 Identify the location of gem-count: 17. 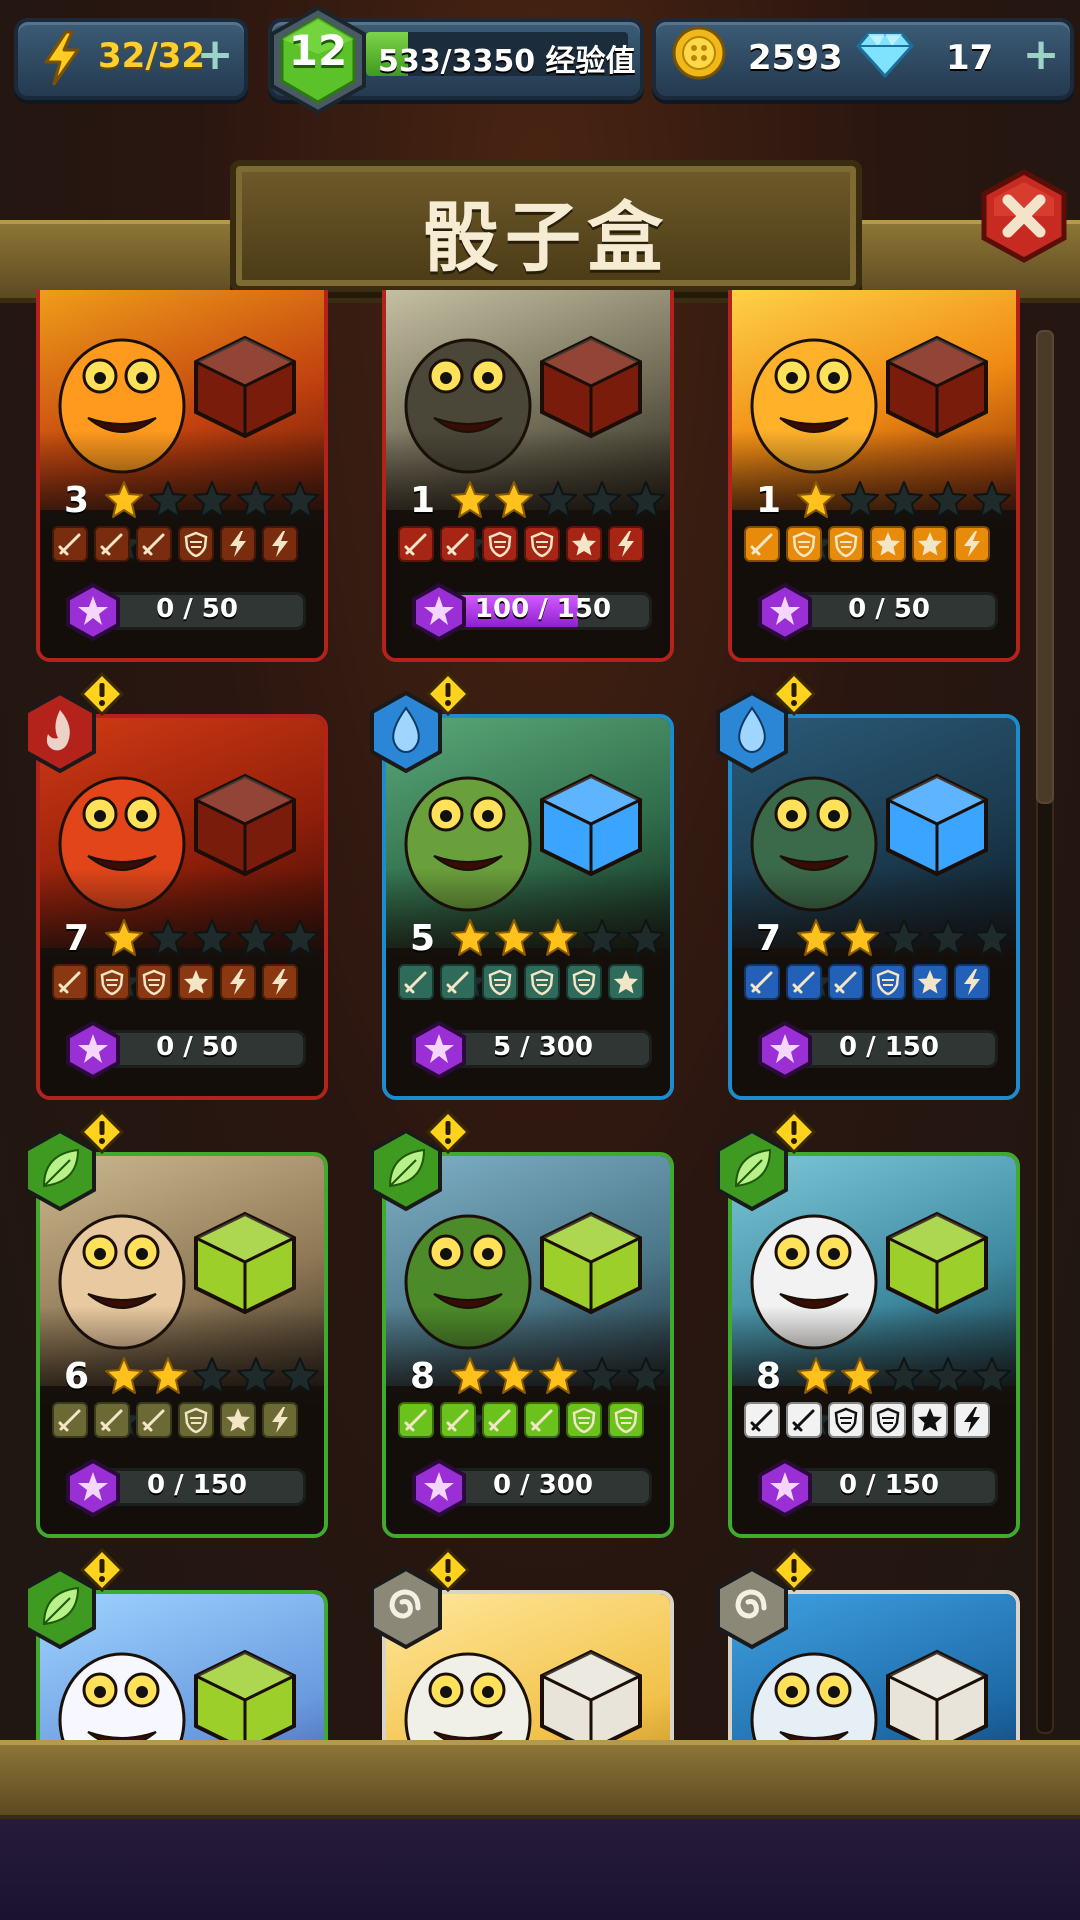
(970, 58).